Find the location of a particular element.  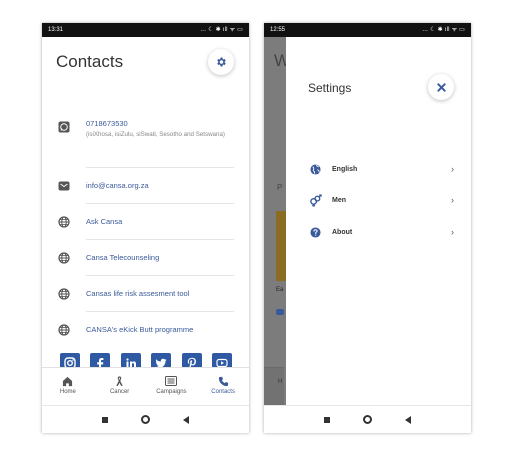

help-icon is located at coordinates (315, 232).